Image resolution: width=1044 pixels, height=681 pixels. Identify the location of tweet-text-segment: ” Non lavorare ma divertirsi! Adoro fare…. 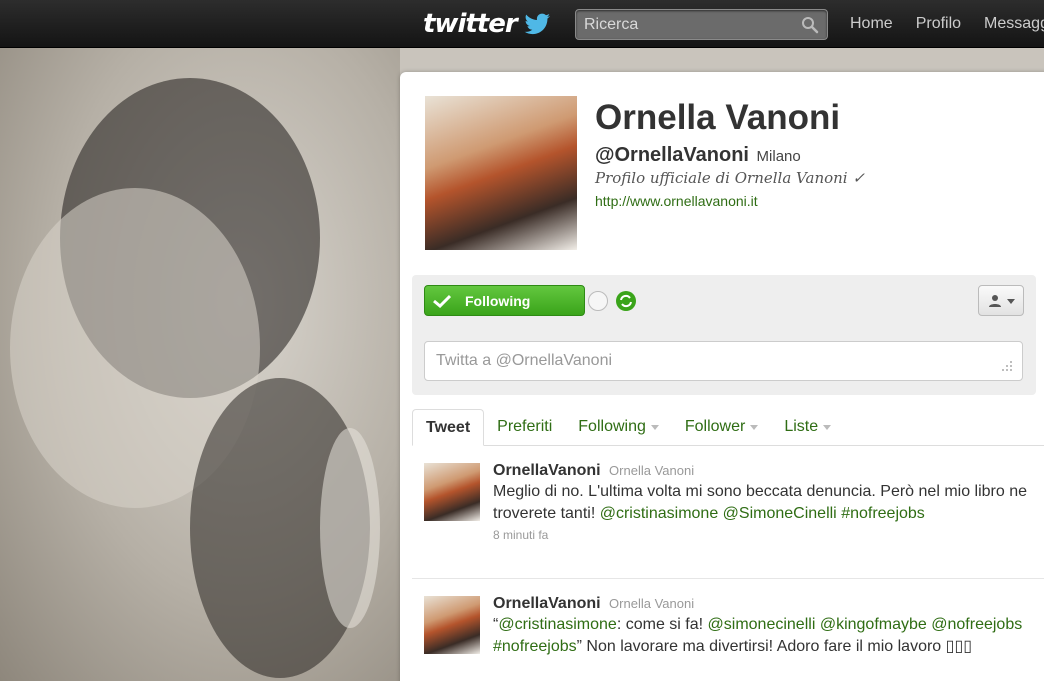
(774, 646).